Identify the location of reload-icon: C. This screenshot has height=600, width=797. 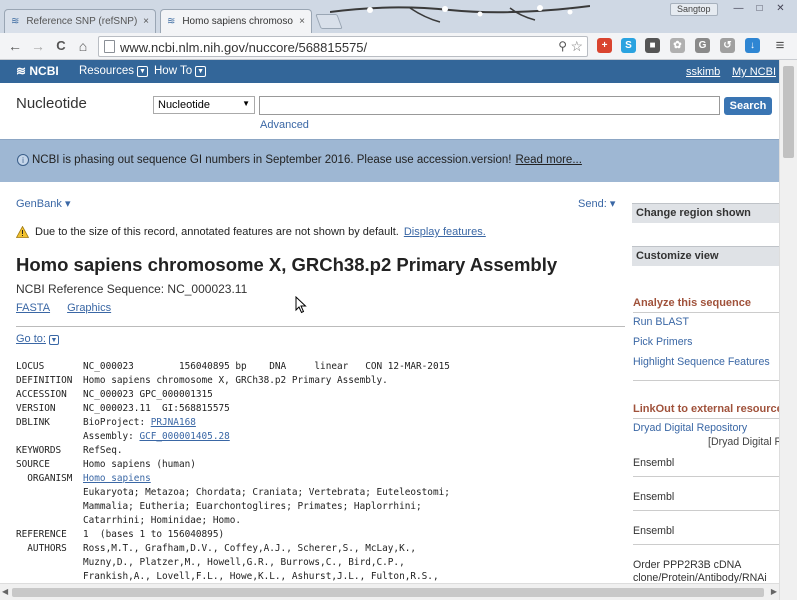
(61, 46).